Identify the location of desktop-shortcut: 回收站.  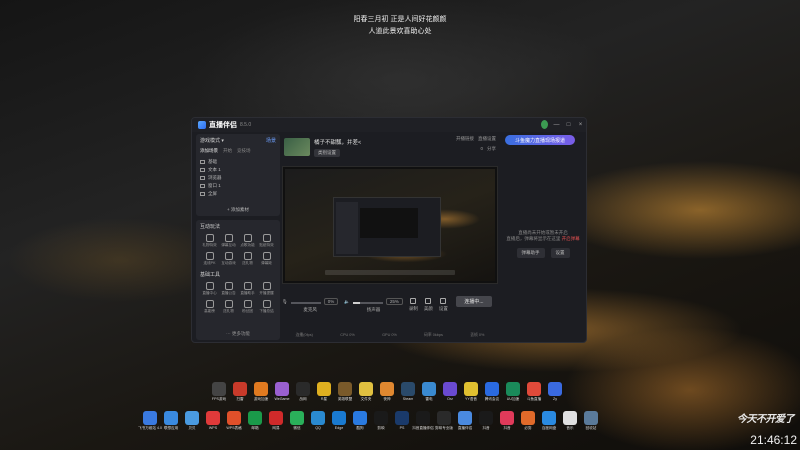
(591, 421).